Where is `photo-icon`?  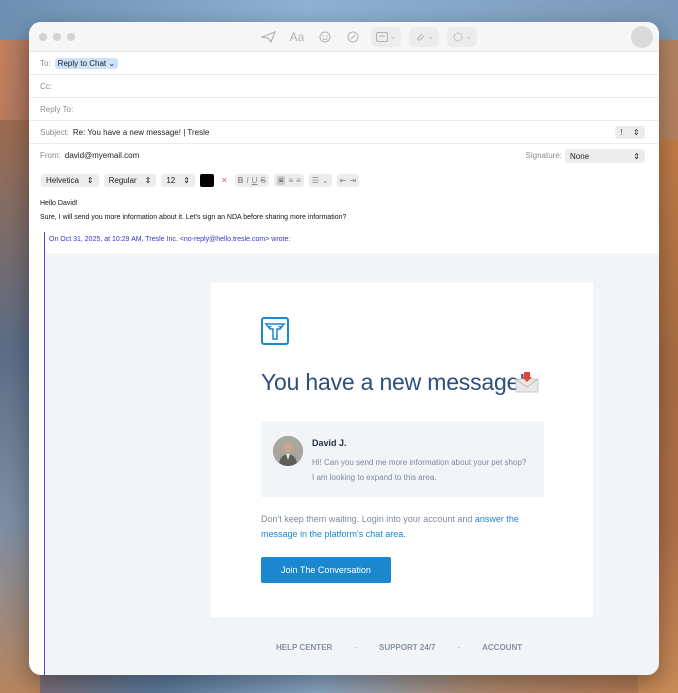 photo-icon is located at coordinates (458, 37).